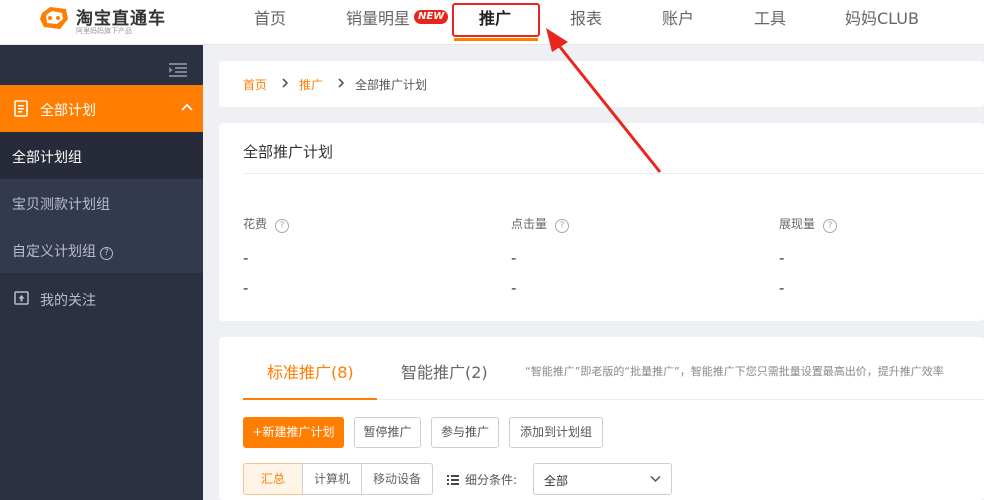 This screenshot has width=984, height=500. Describe the element at coordinates (601, 84) in the screenshot. I see `breadcrumb: 首页 推广 全部推广计划` at that location.